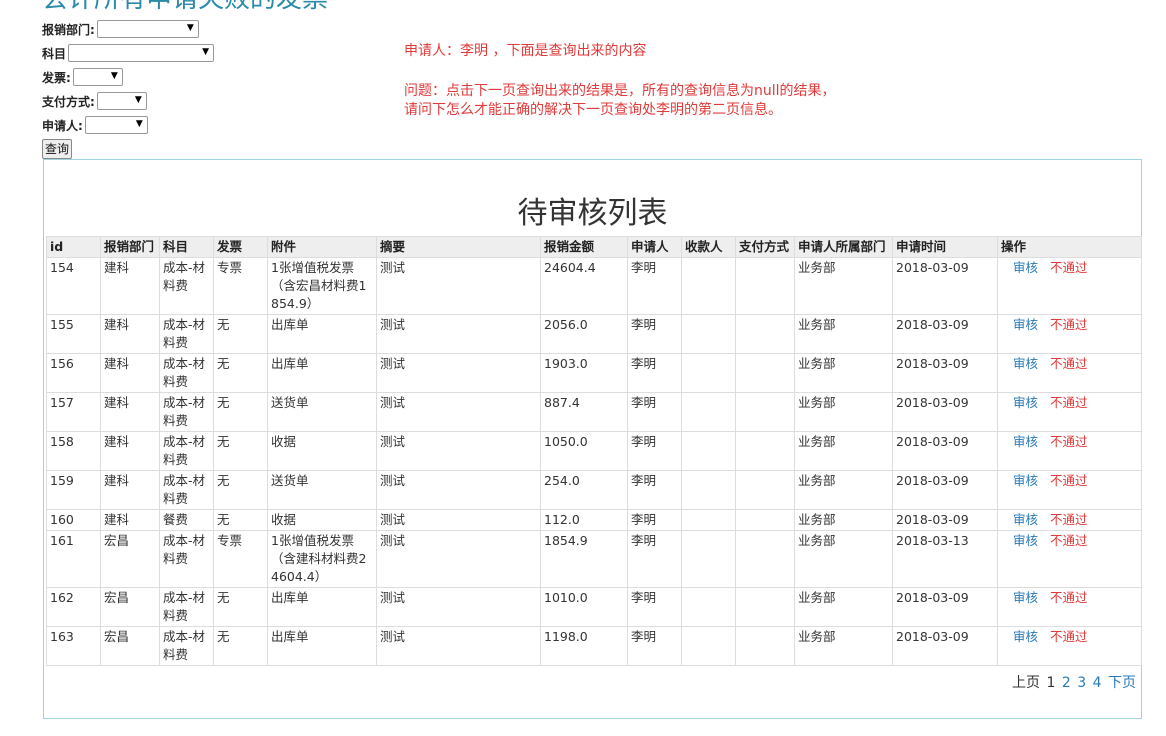 The height and width of the screenshot is (736, 1166). What do you see at coordinates (185, 7) in the screenshot?
I see `page-heading: 会计所有申请失败的发票` at bounding box center [185, 7].